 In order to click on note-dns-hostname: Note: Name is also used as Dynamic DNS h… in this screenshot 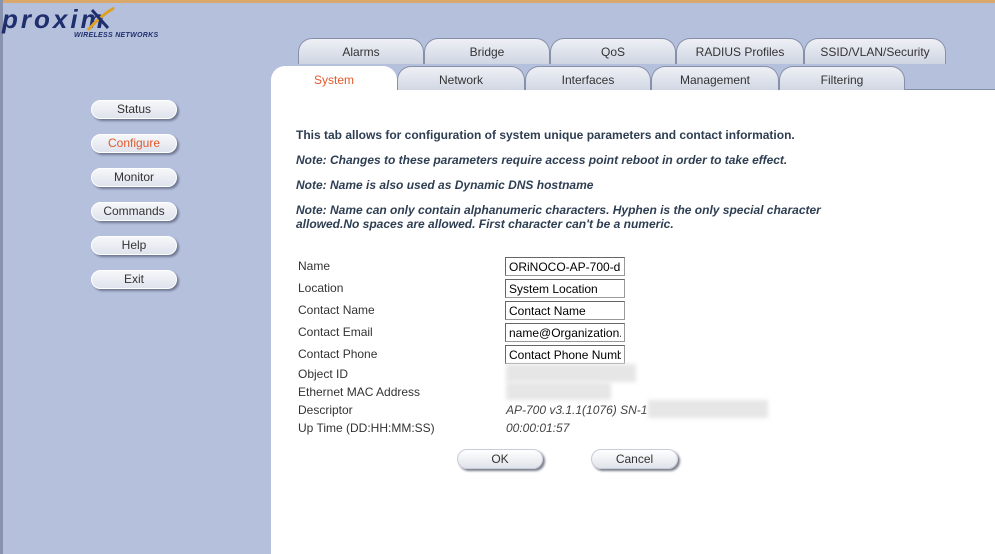, I will do `click(445, 185)`.